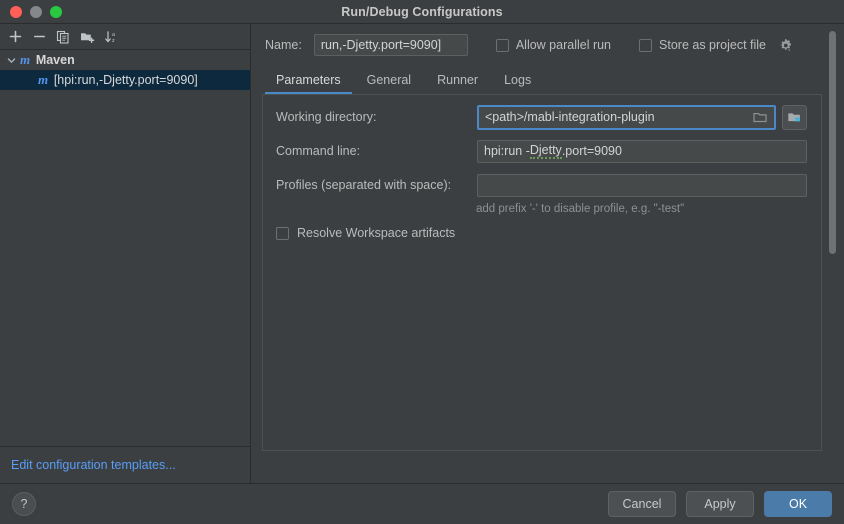 Image resolution: width=844 pixels, height=524 pixels. Describe the element at coordinates (542, 227) in the screenshot. I see `resolve-workspace-artifacts-row: Resolve Workspace artifacts` at that location.